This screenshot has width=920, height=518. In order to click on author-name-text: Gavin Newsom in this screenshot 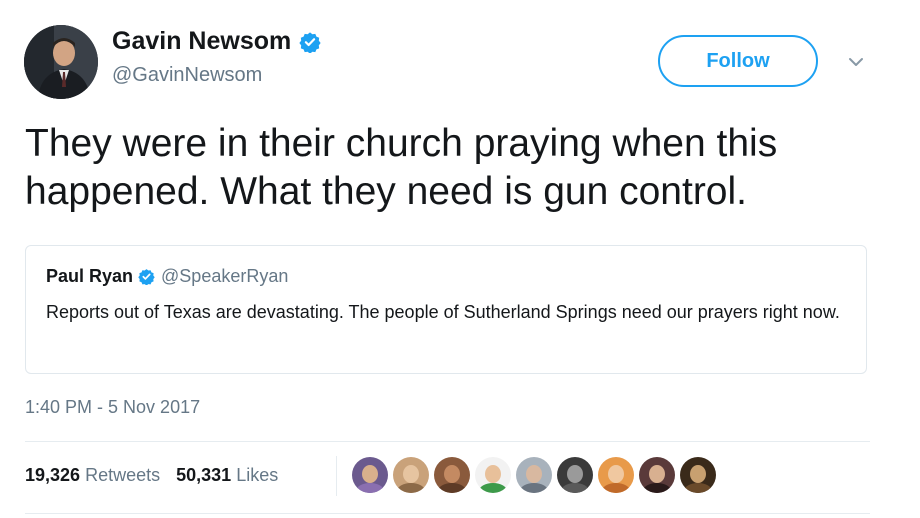, I will do `click(201, 41)`.